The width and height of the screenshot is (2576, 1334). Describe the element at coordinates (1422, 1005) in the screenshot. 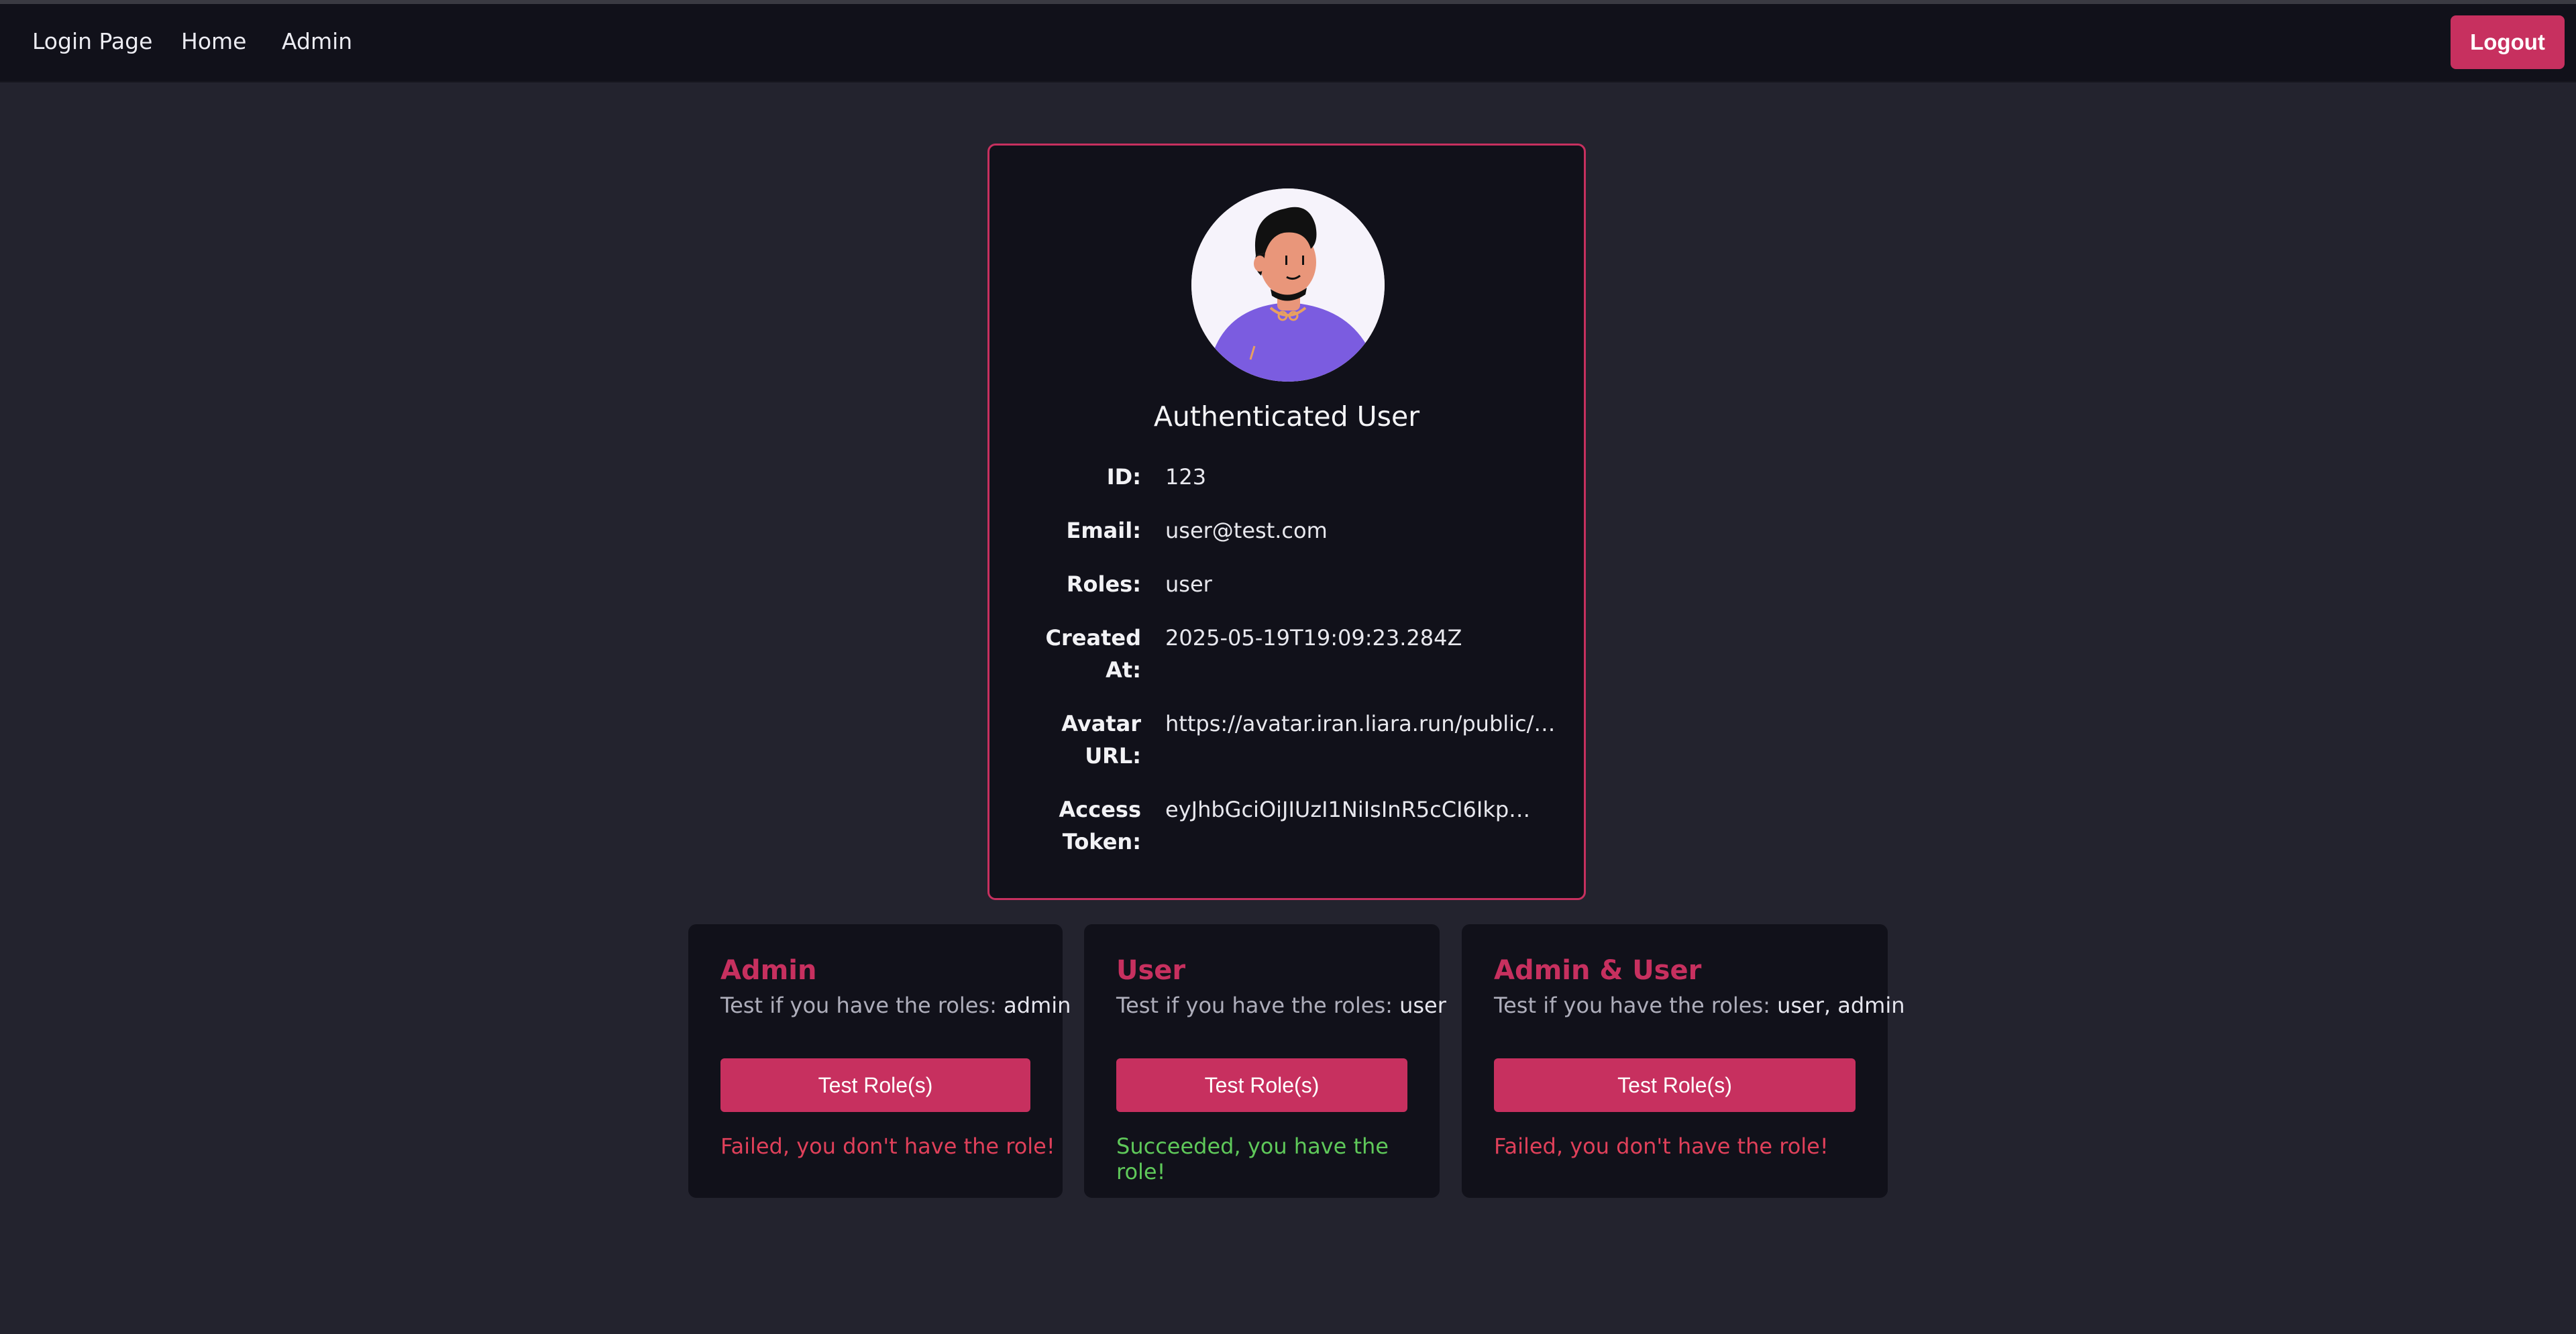

I see `role-card-roles: user` at that location.